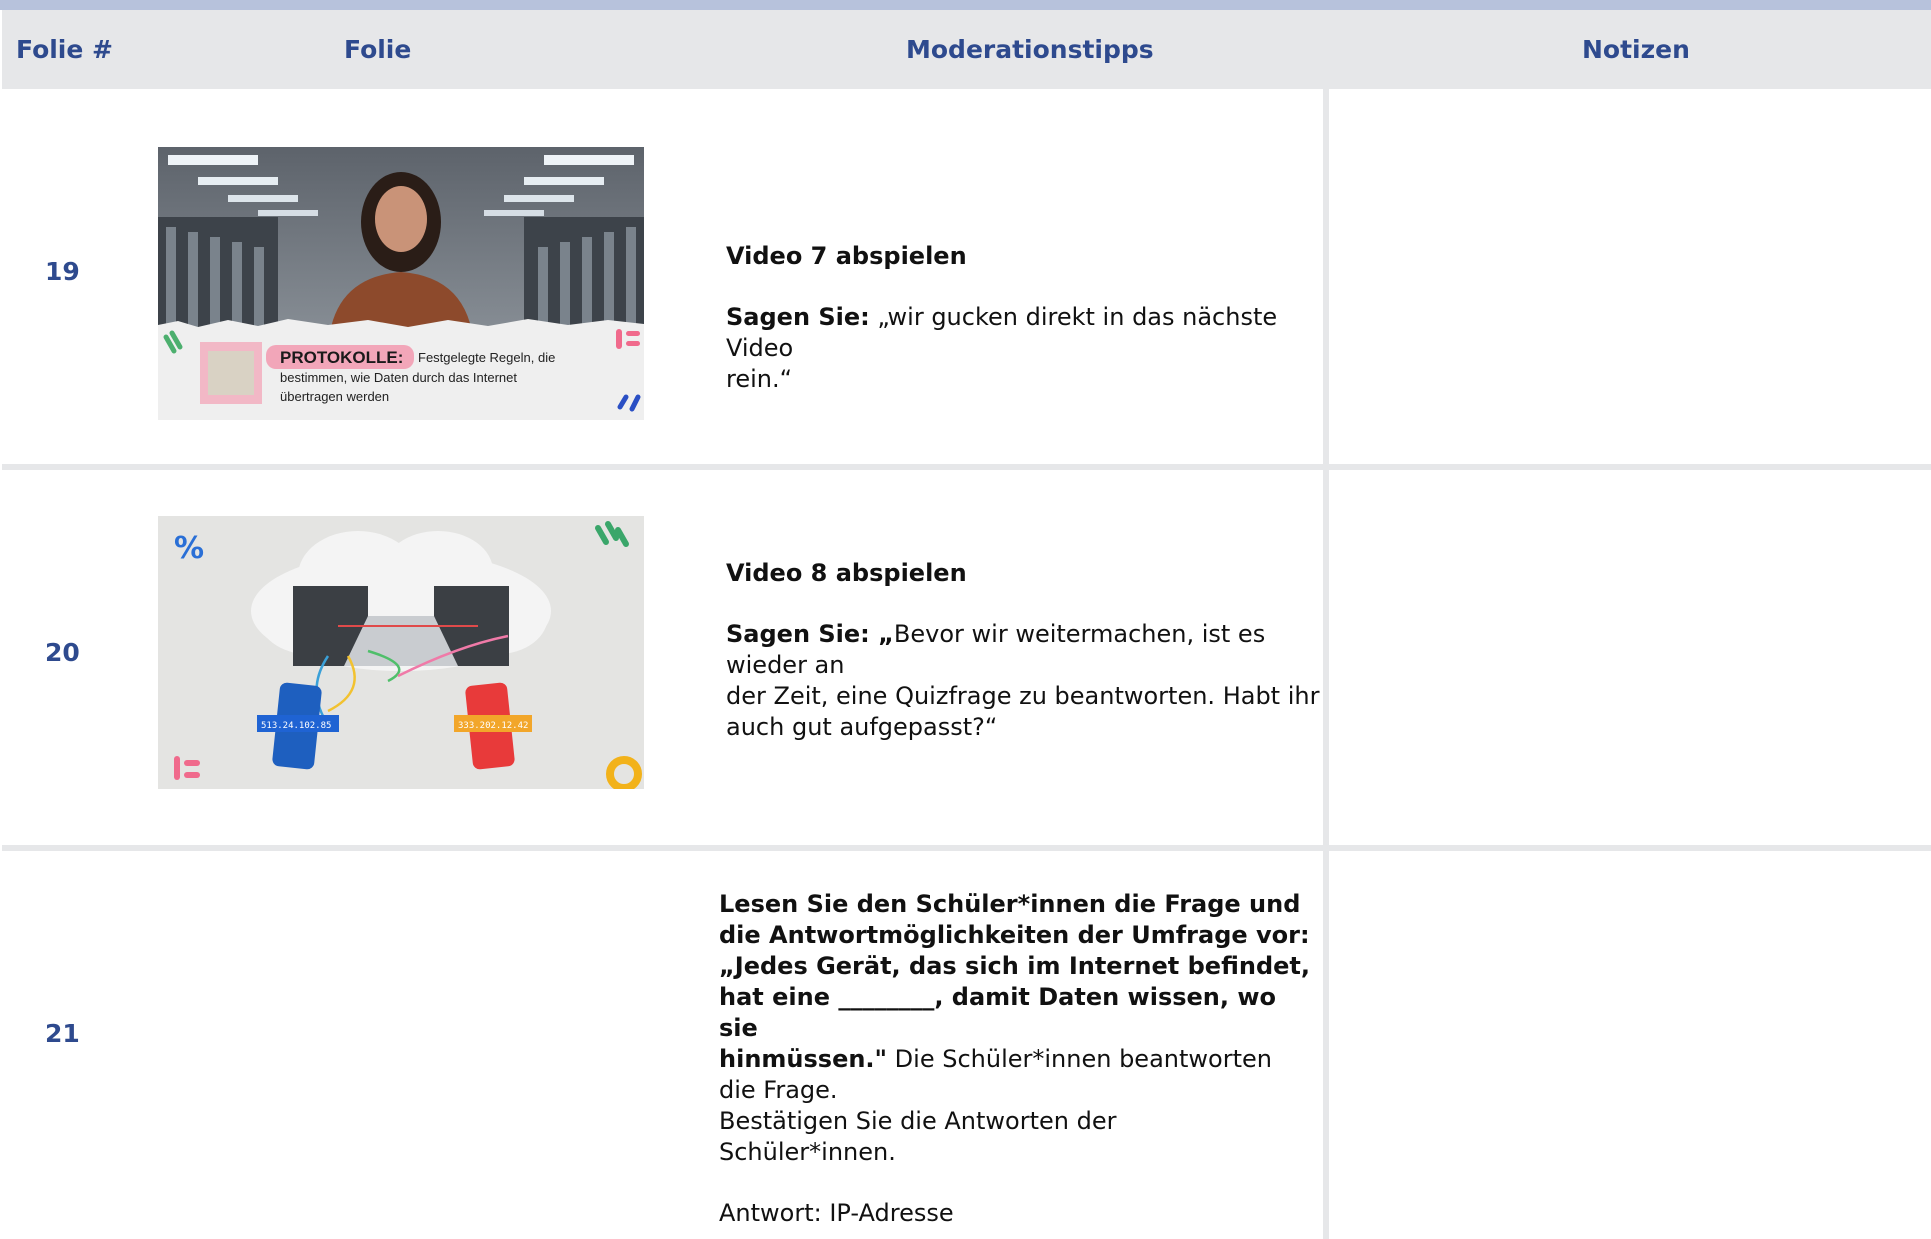  I want to click on cloud-network-image: 513.24.102.85 333.202.12.42 %, so click(401, 652).